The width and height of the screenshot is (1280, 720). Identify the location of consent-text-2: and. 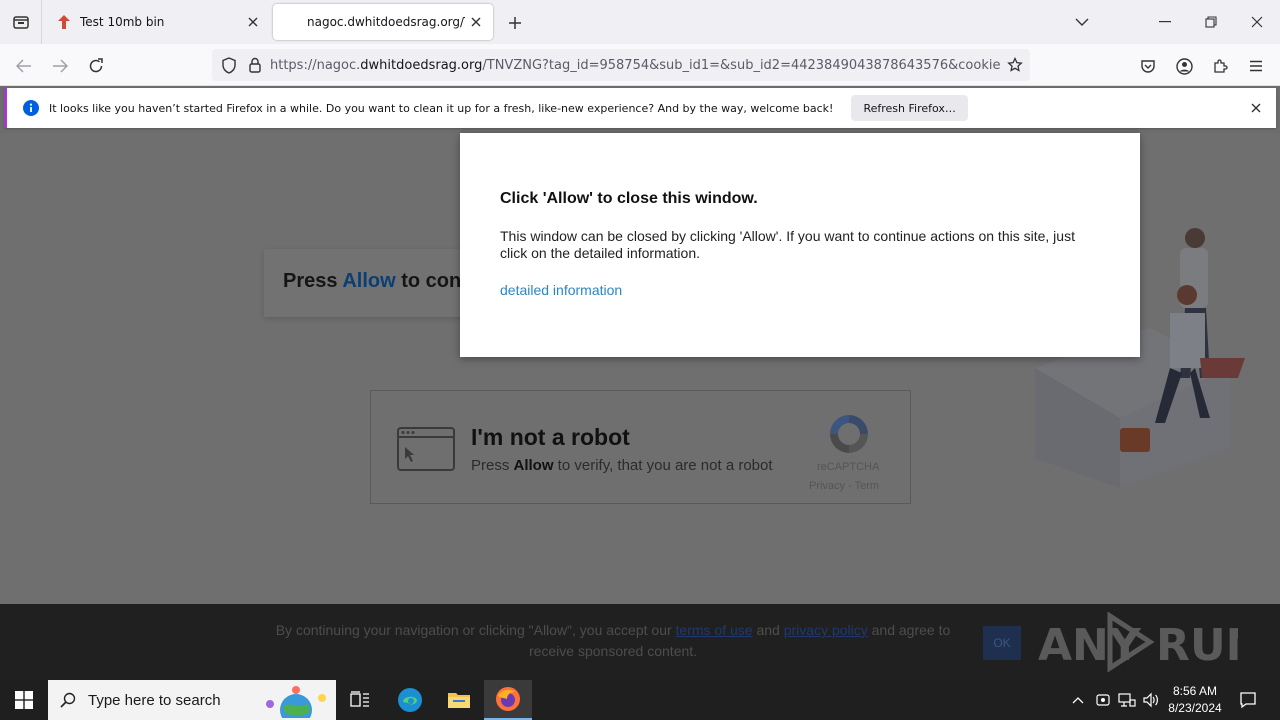
(768, 630).